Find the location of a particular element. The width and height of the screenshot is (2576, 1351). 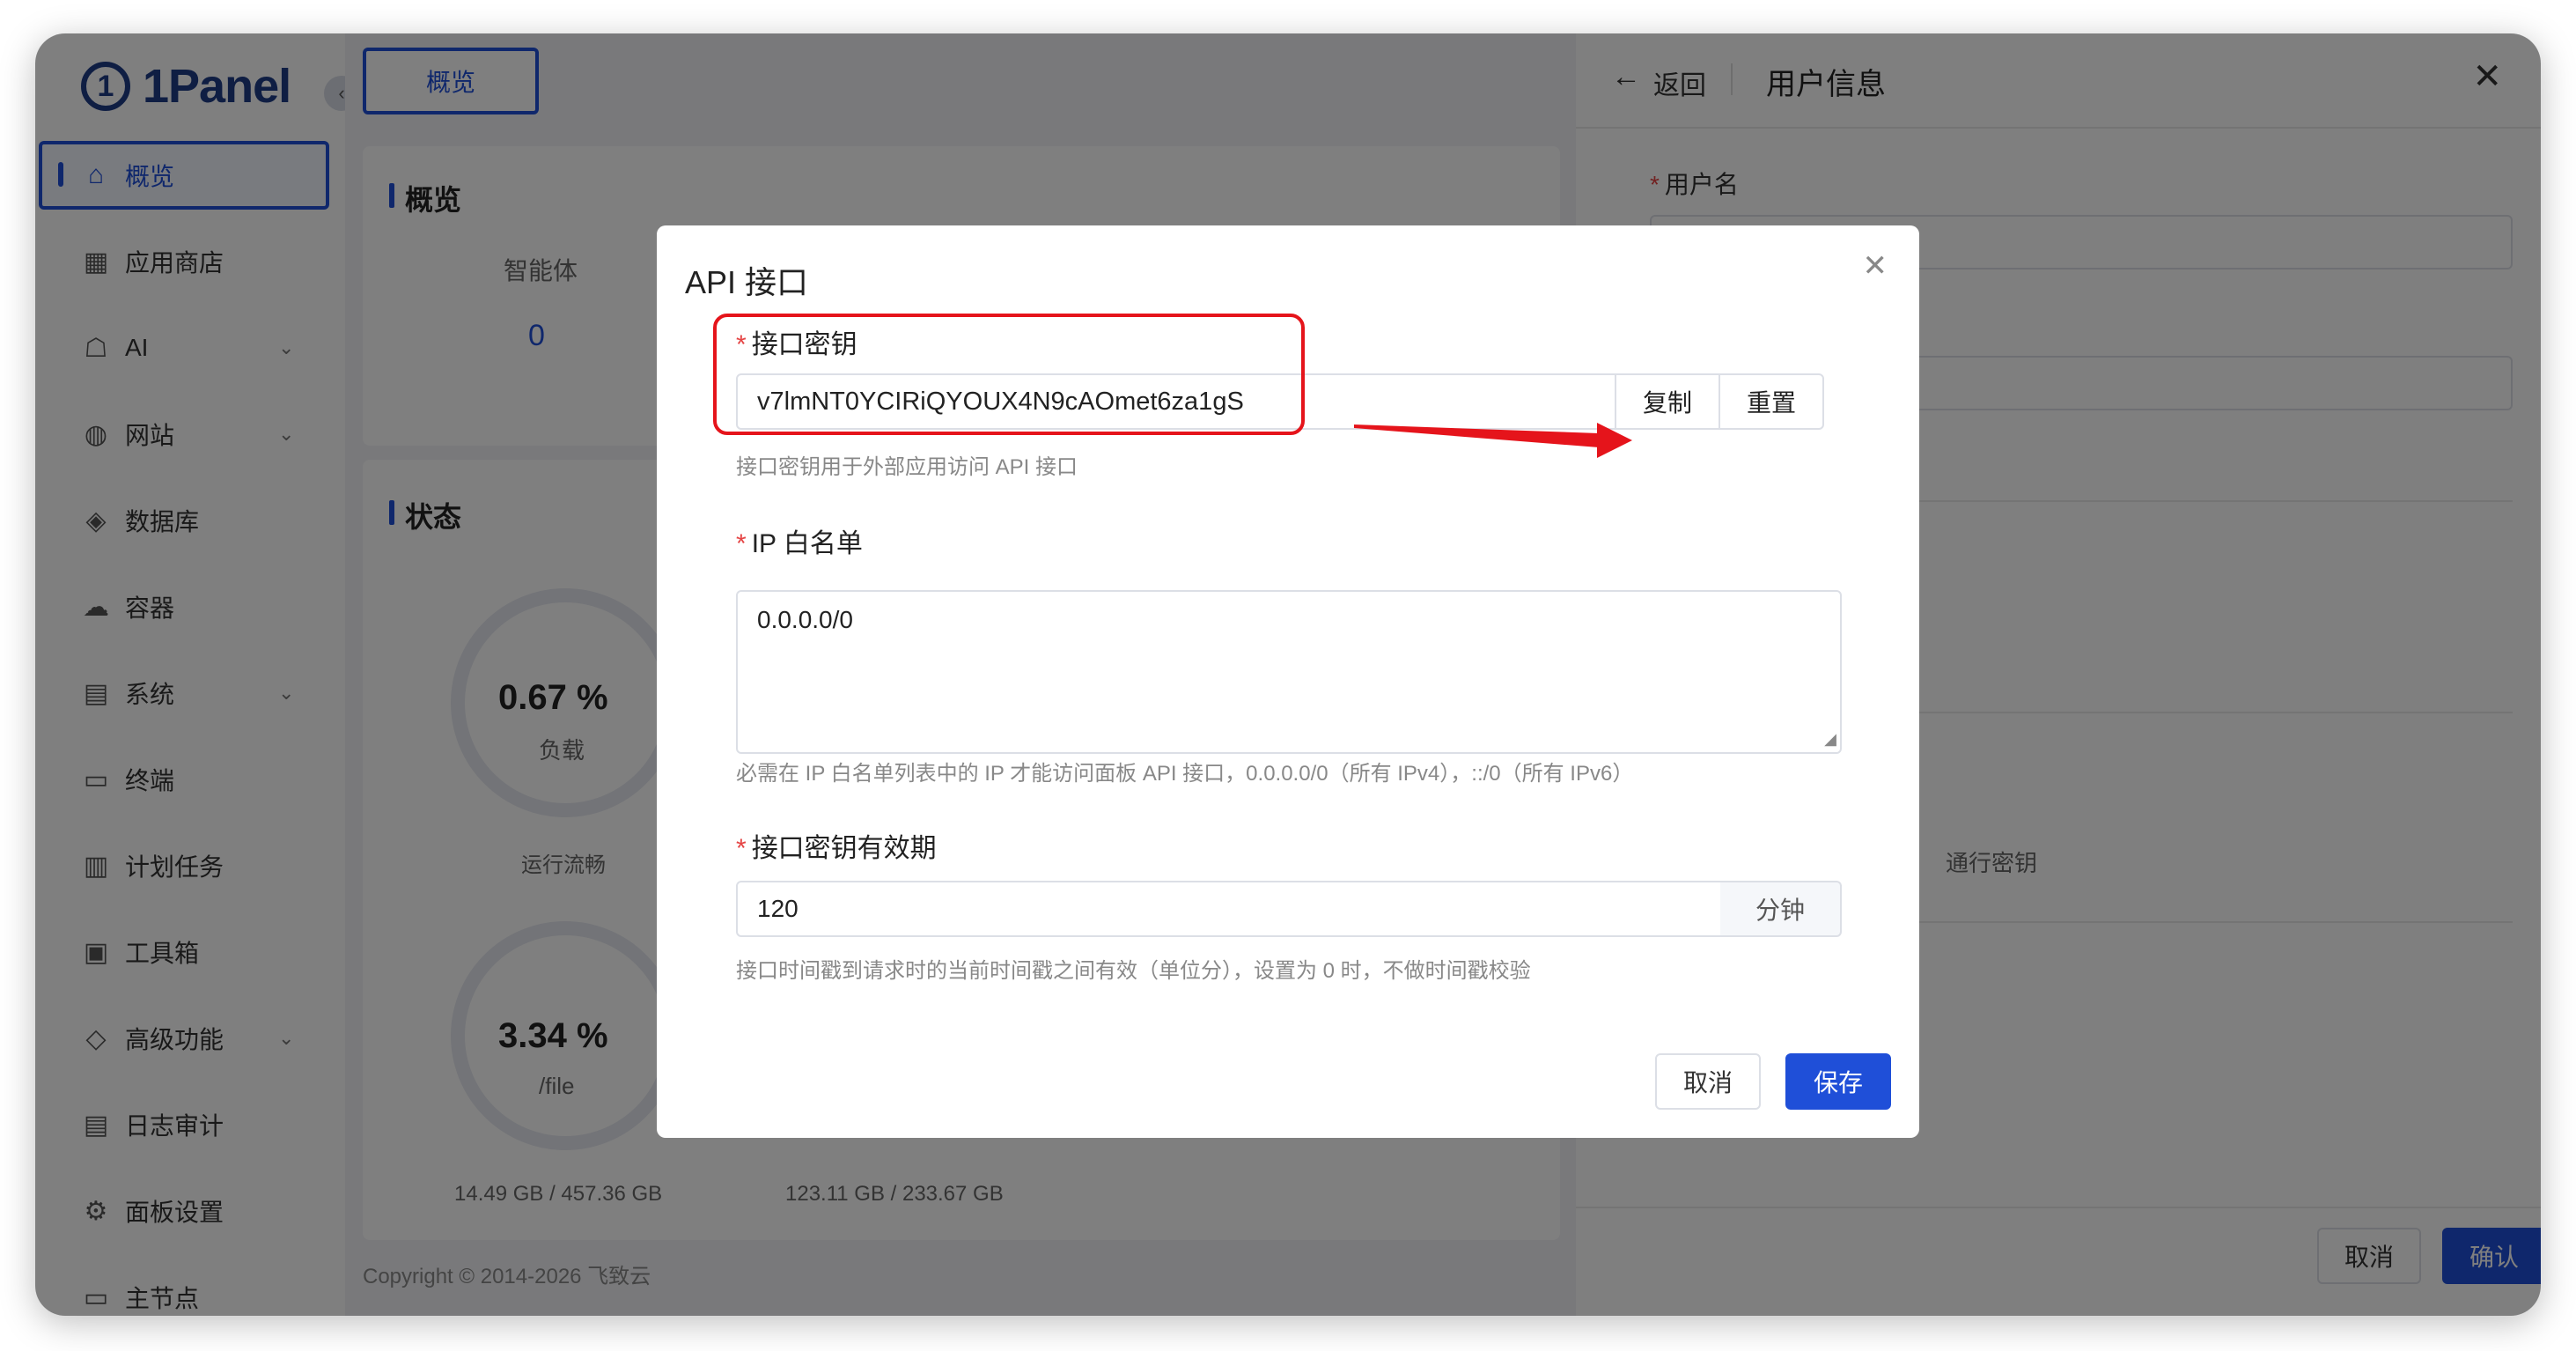

ip-whitelist-label: * IP 白名单 is located at coordinates (800, 541).